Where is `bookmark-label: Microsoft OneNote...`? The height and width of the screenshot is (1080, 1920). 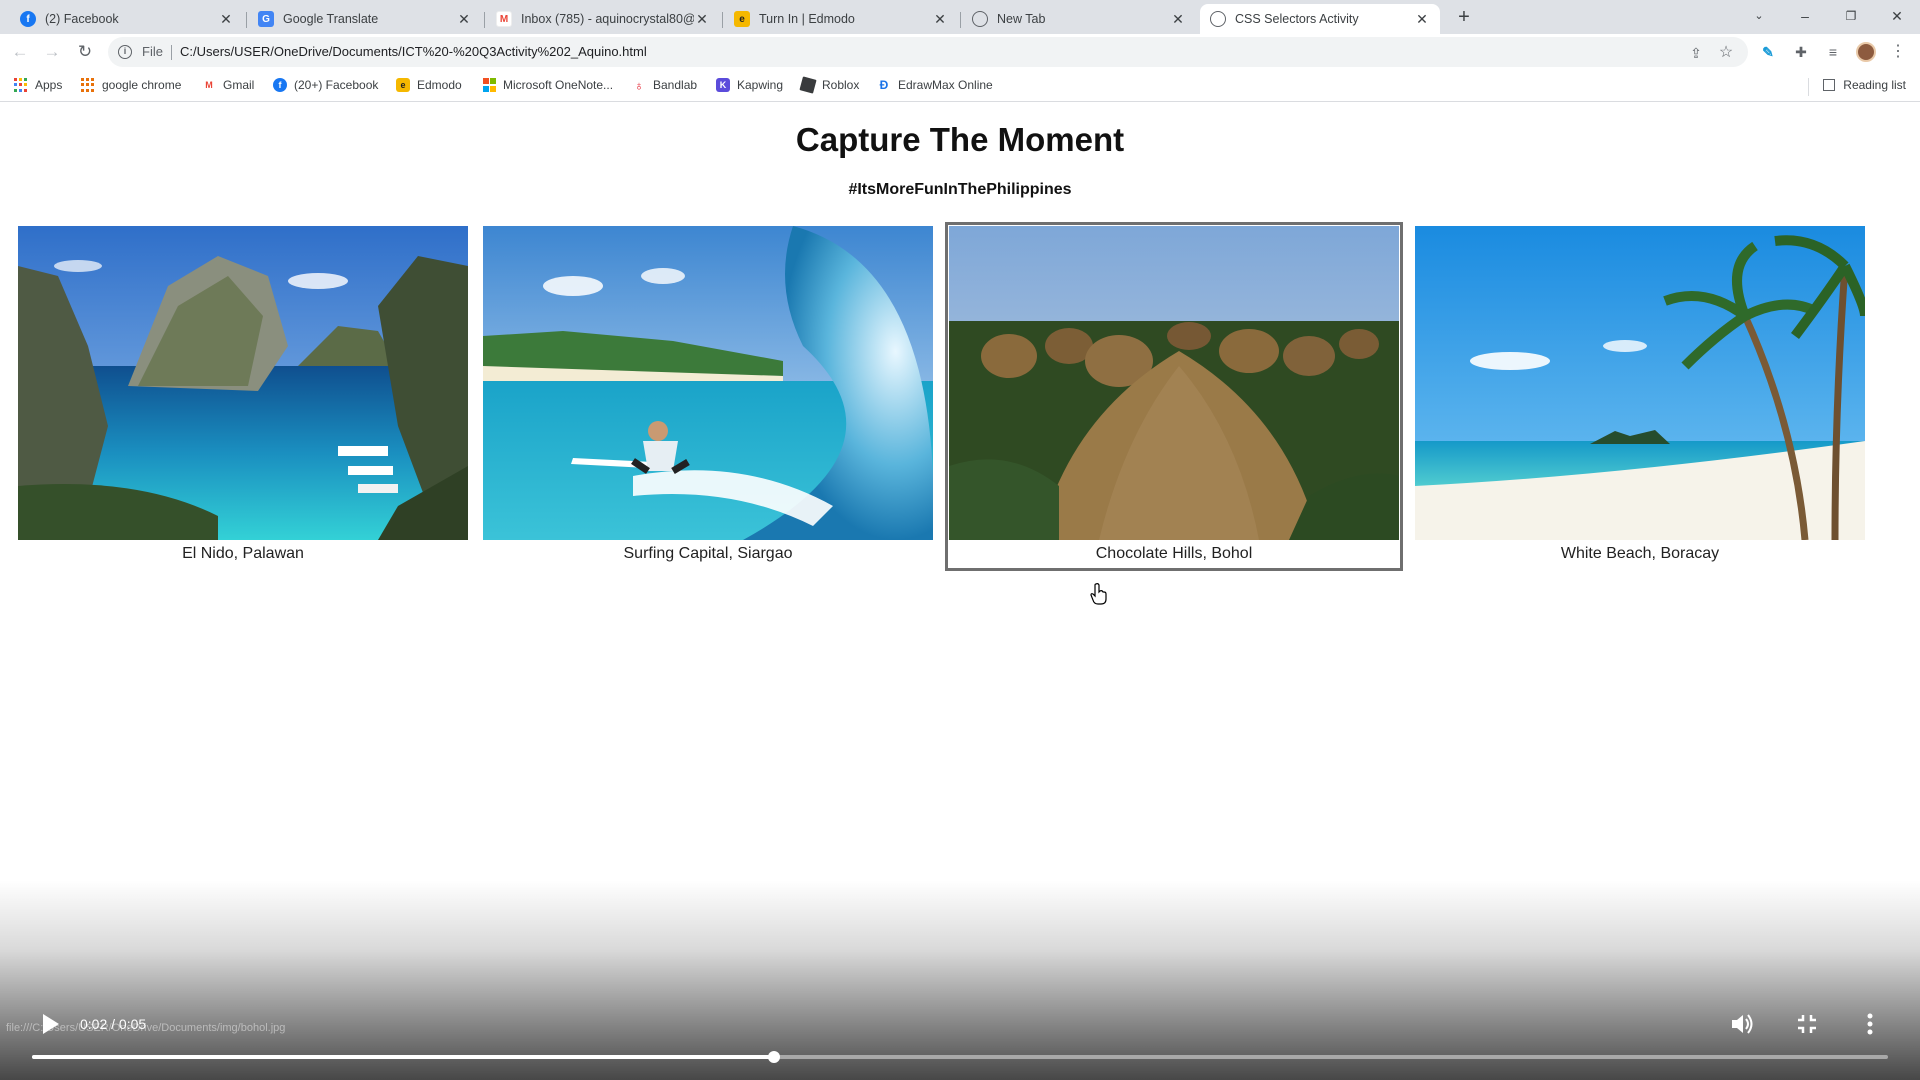
bookmark-label: Microsoft OneNote... is located at coordinates (558, 85).